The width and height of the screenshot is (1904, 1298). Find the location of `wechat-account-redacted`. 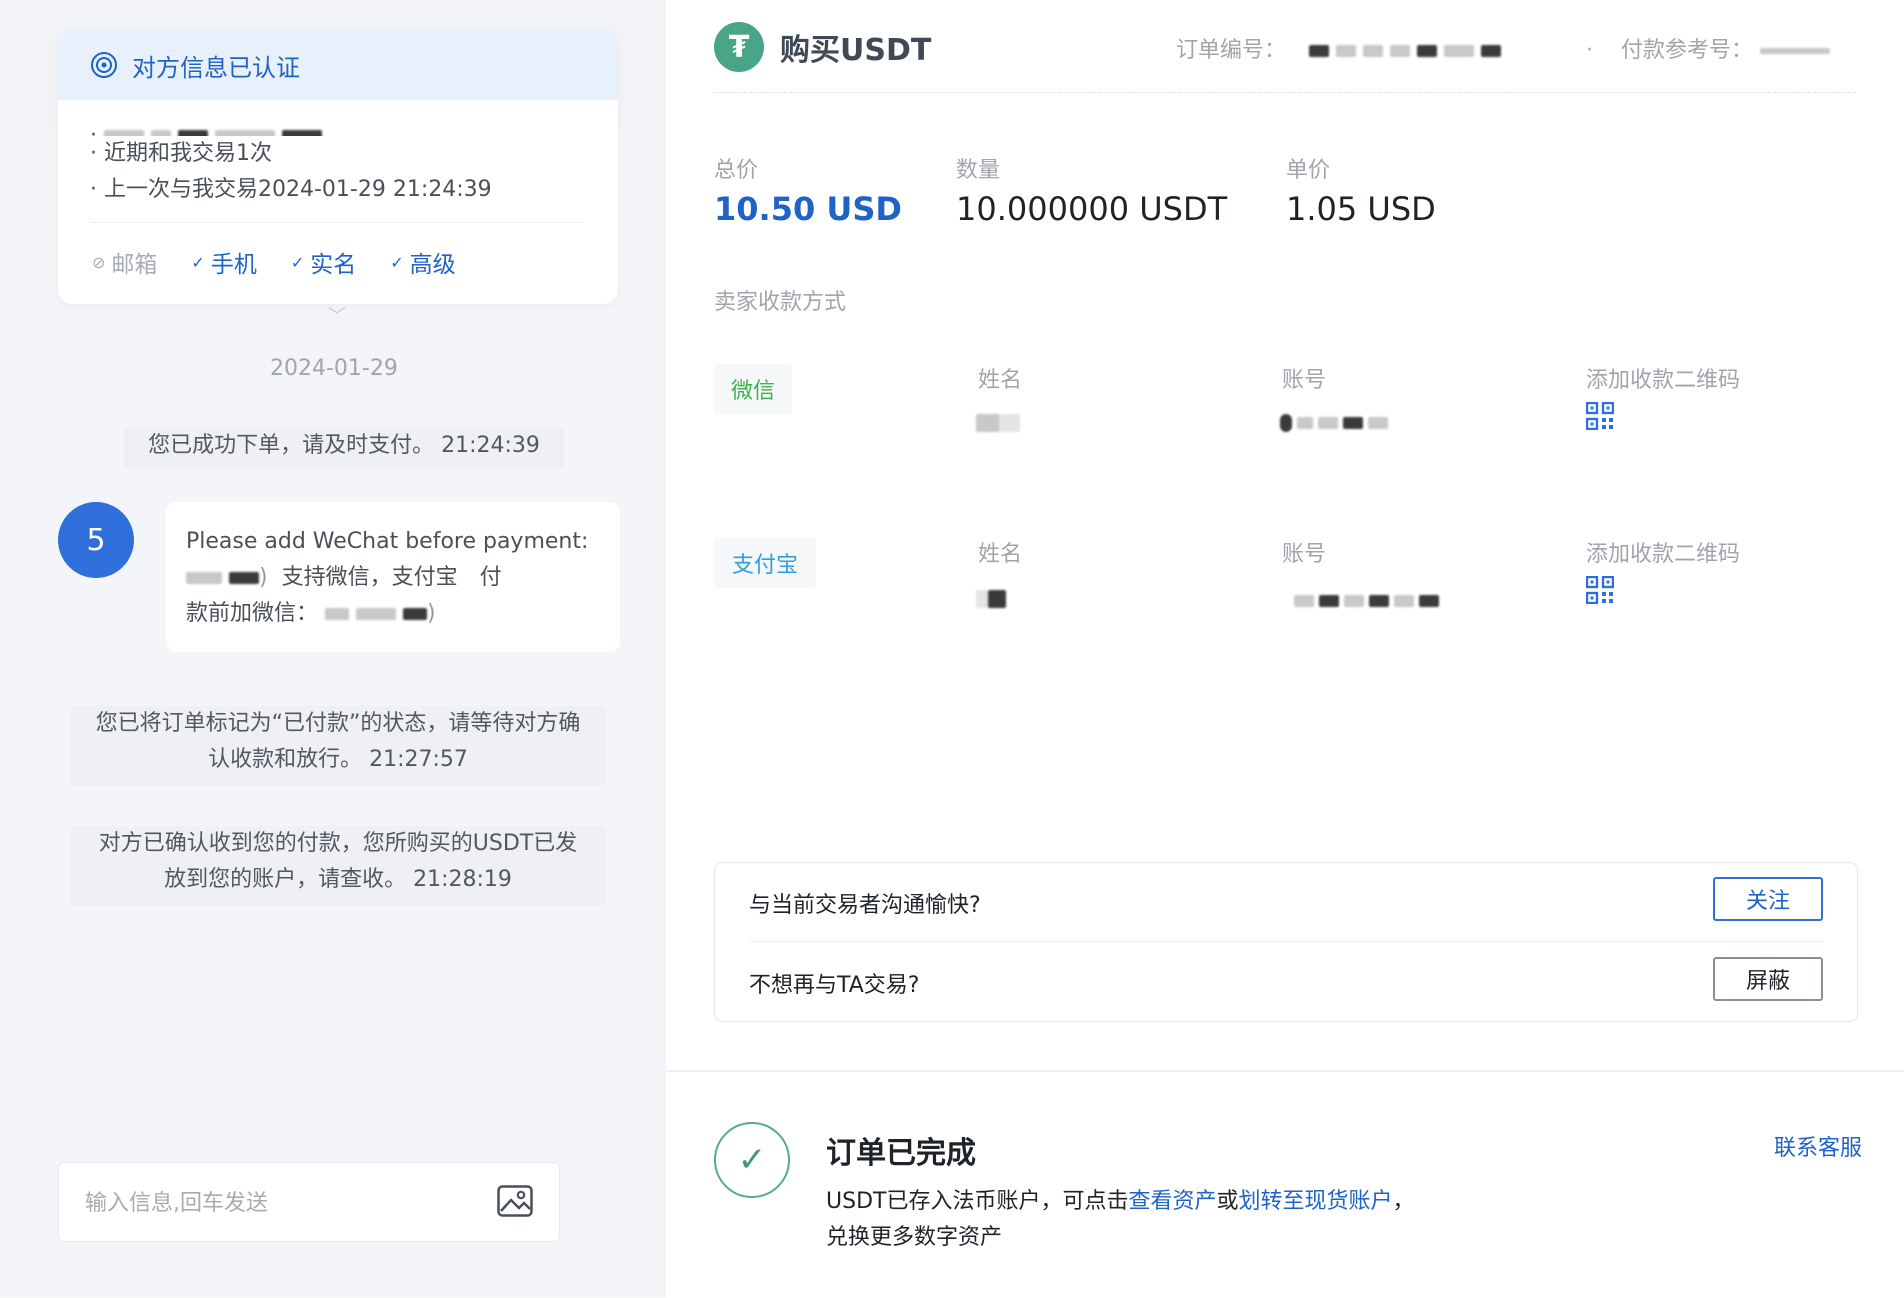

wechat-account-redacted is located at coordinates (1334, 422).